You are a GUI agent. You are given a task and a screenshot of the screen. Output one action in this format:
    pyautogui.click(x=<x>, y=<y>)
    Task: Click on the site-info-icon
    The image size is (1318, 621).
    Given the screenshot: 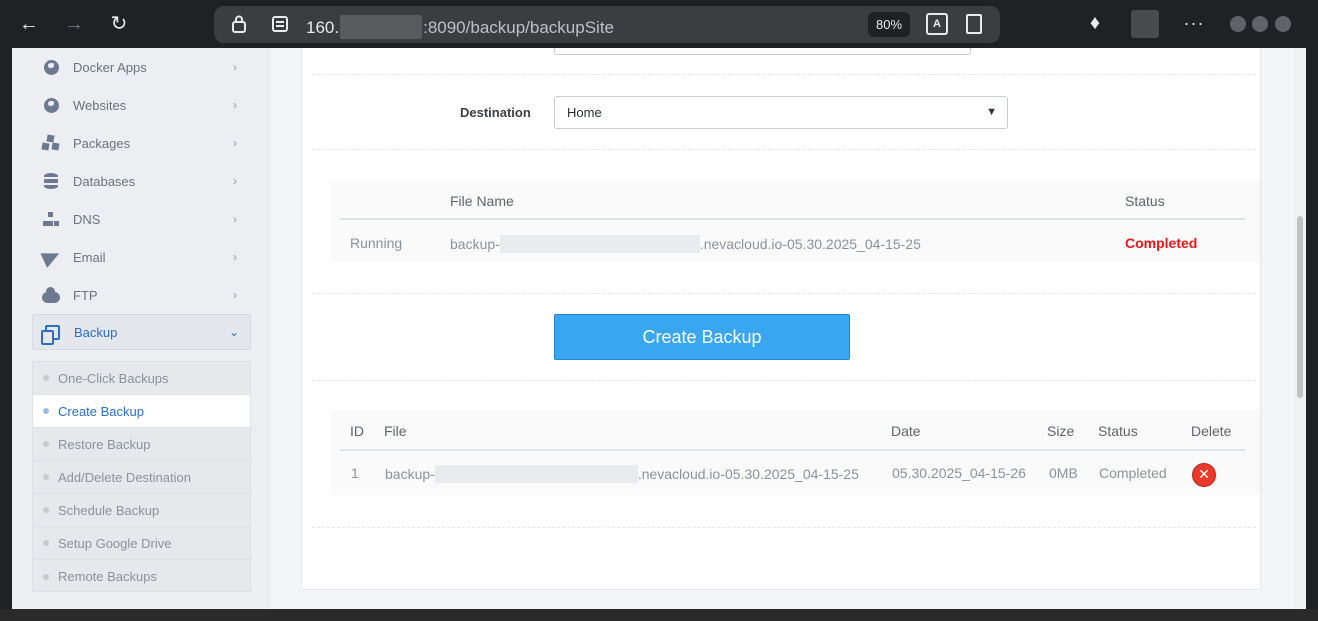 What is the action you would take?
    pyautogui.click(x=280, y=24)
    